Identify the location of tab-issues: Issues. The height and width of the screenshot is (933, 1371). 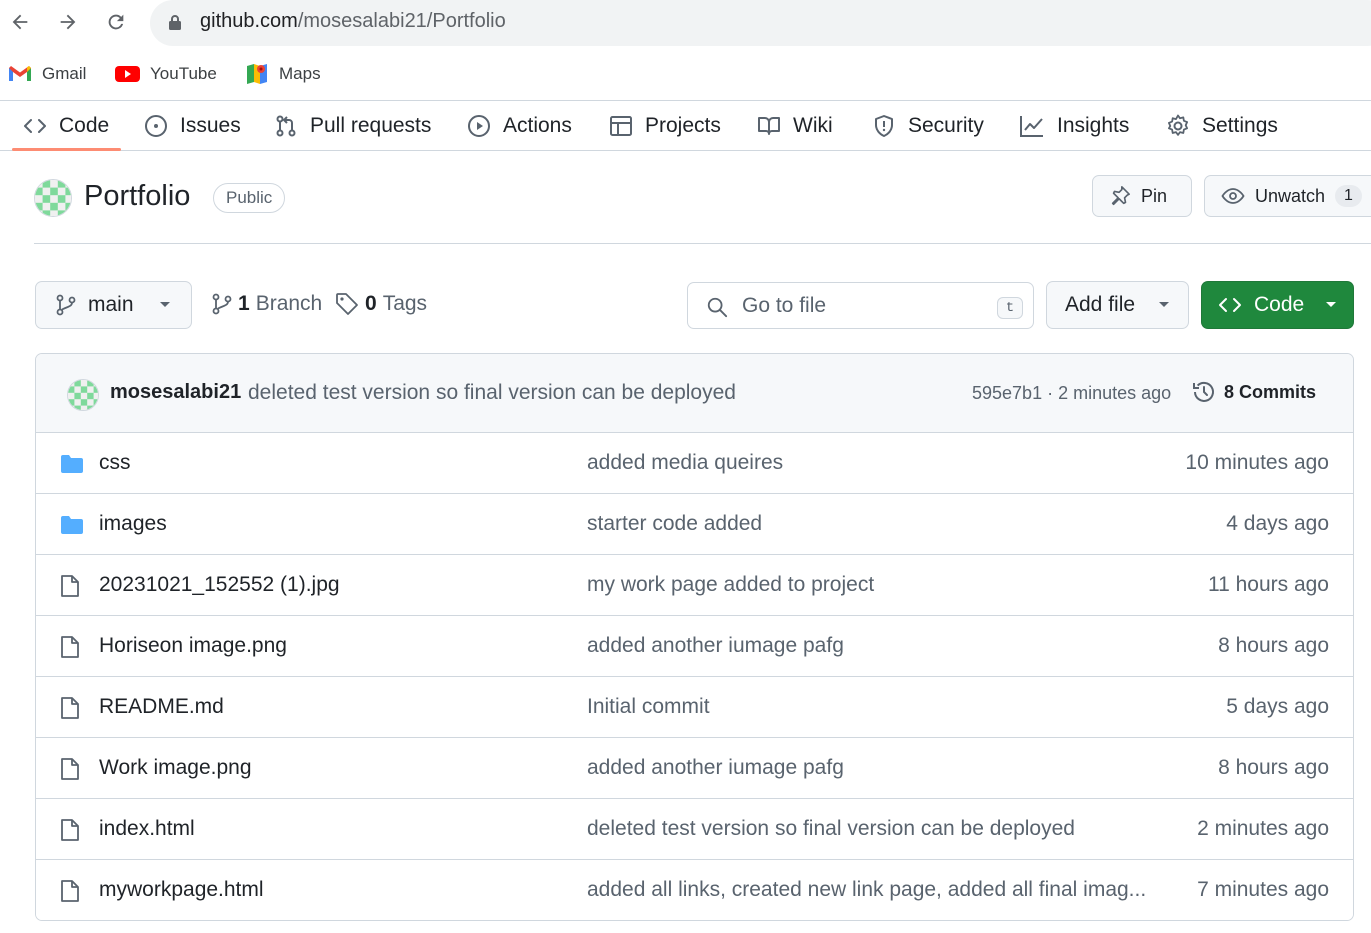
(192, 126).